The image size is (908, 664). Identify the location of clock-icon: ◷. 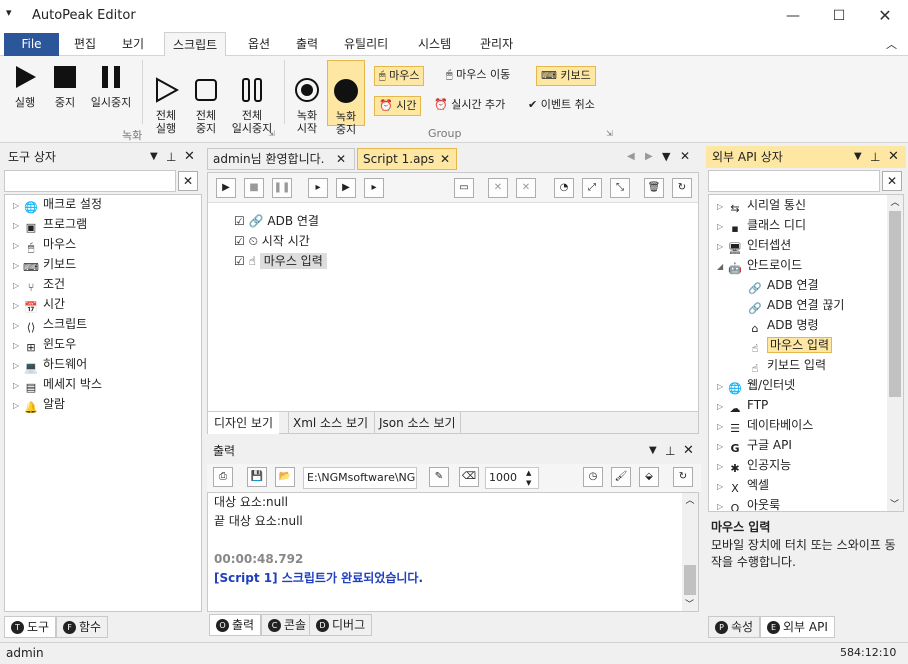
(593, 477).